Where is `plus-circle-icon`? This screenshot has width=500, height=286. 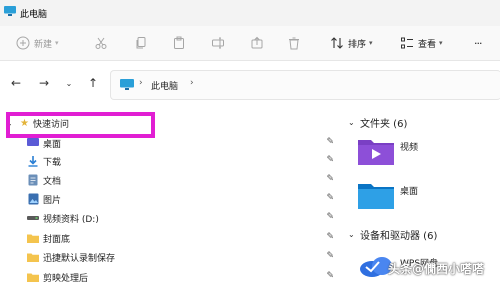 plus-circle-icon is located at coordinates (23, 43).